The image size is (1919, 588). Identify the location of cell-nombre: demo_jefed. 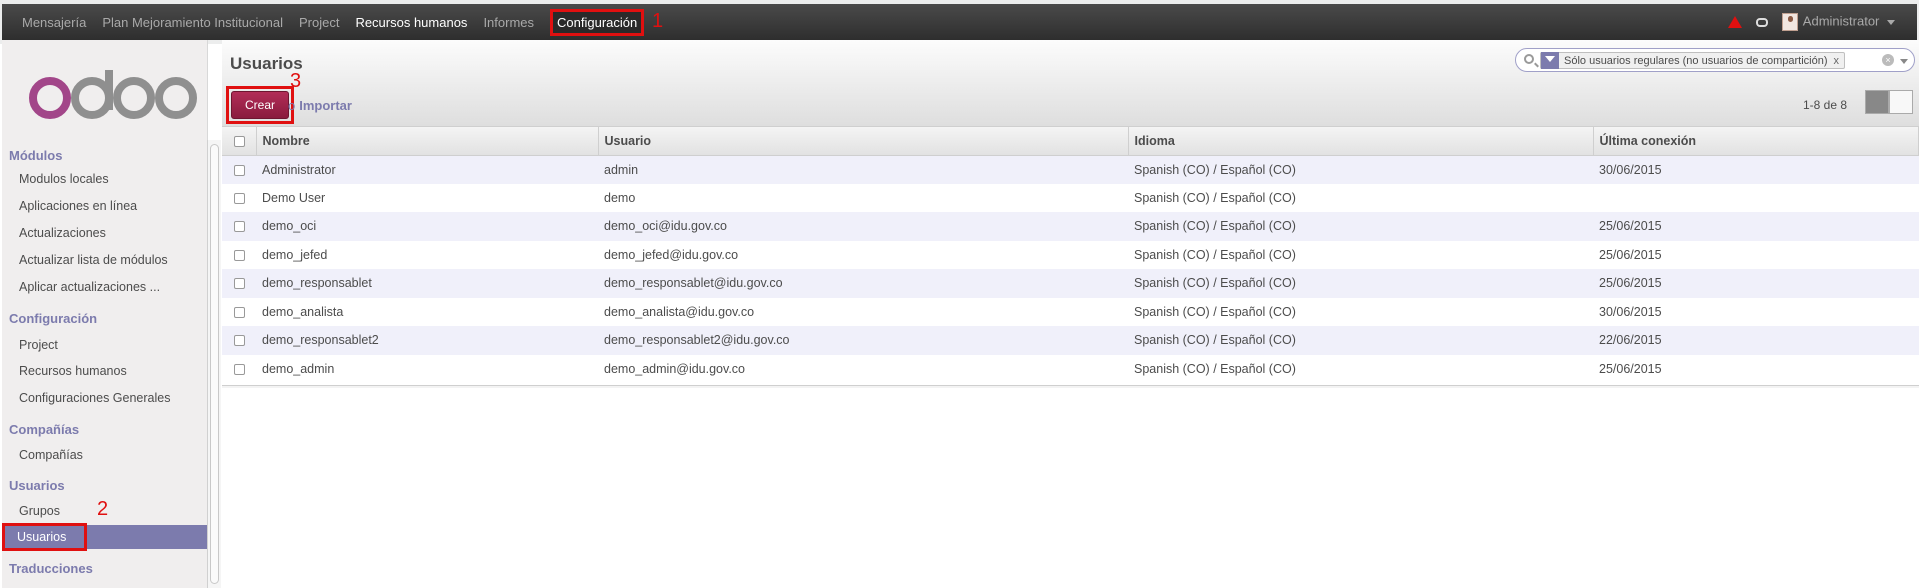
(295, 254).